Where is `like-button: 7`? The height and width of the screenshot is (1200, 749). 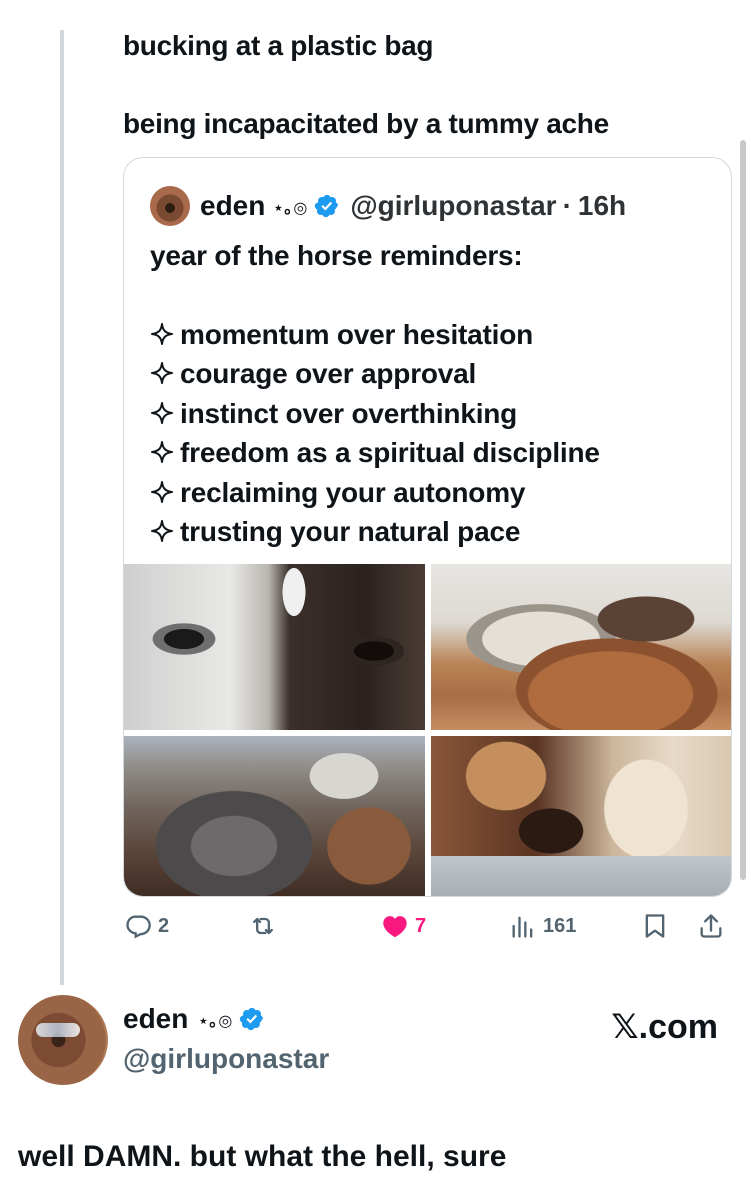
like-button: 7 is located at coordinates (403, 926).